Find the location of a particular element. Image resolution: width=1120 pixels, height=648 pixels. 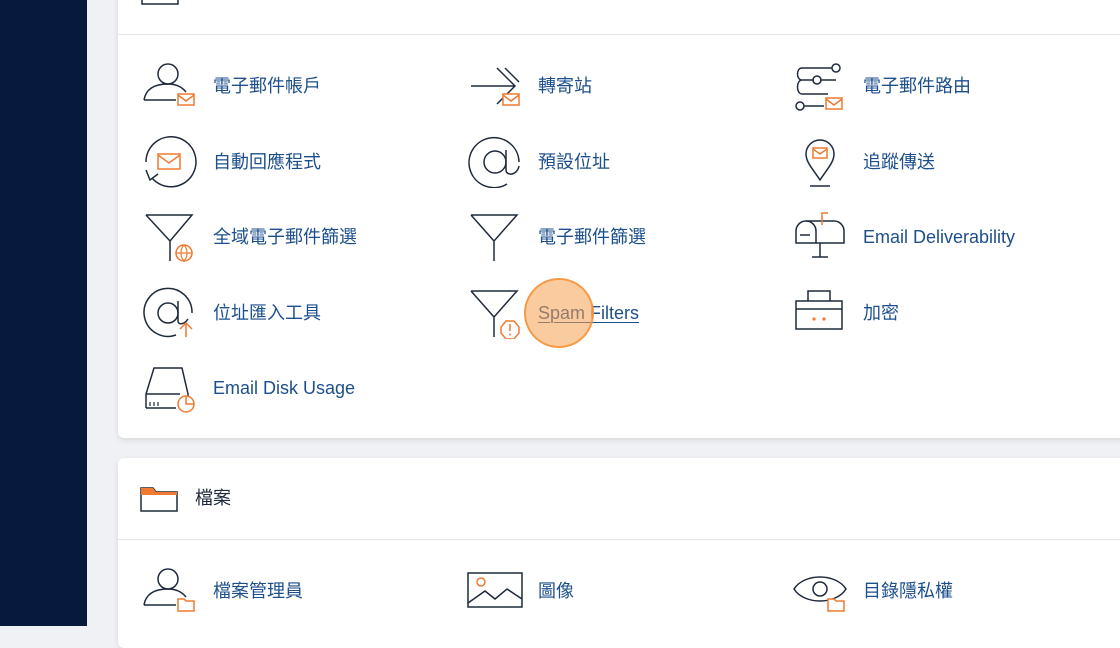

user-folder-icon is located at coordinates (170, 591).